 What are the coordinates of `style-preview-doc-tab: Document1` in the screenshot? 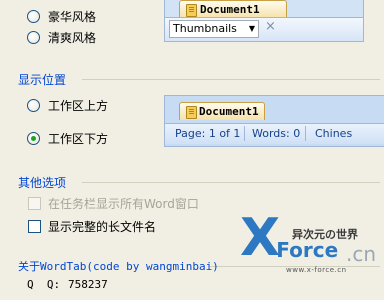 It's located at (233, 9).